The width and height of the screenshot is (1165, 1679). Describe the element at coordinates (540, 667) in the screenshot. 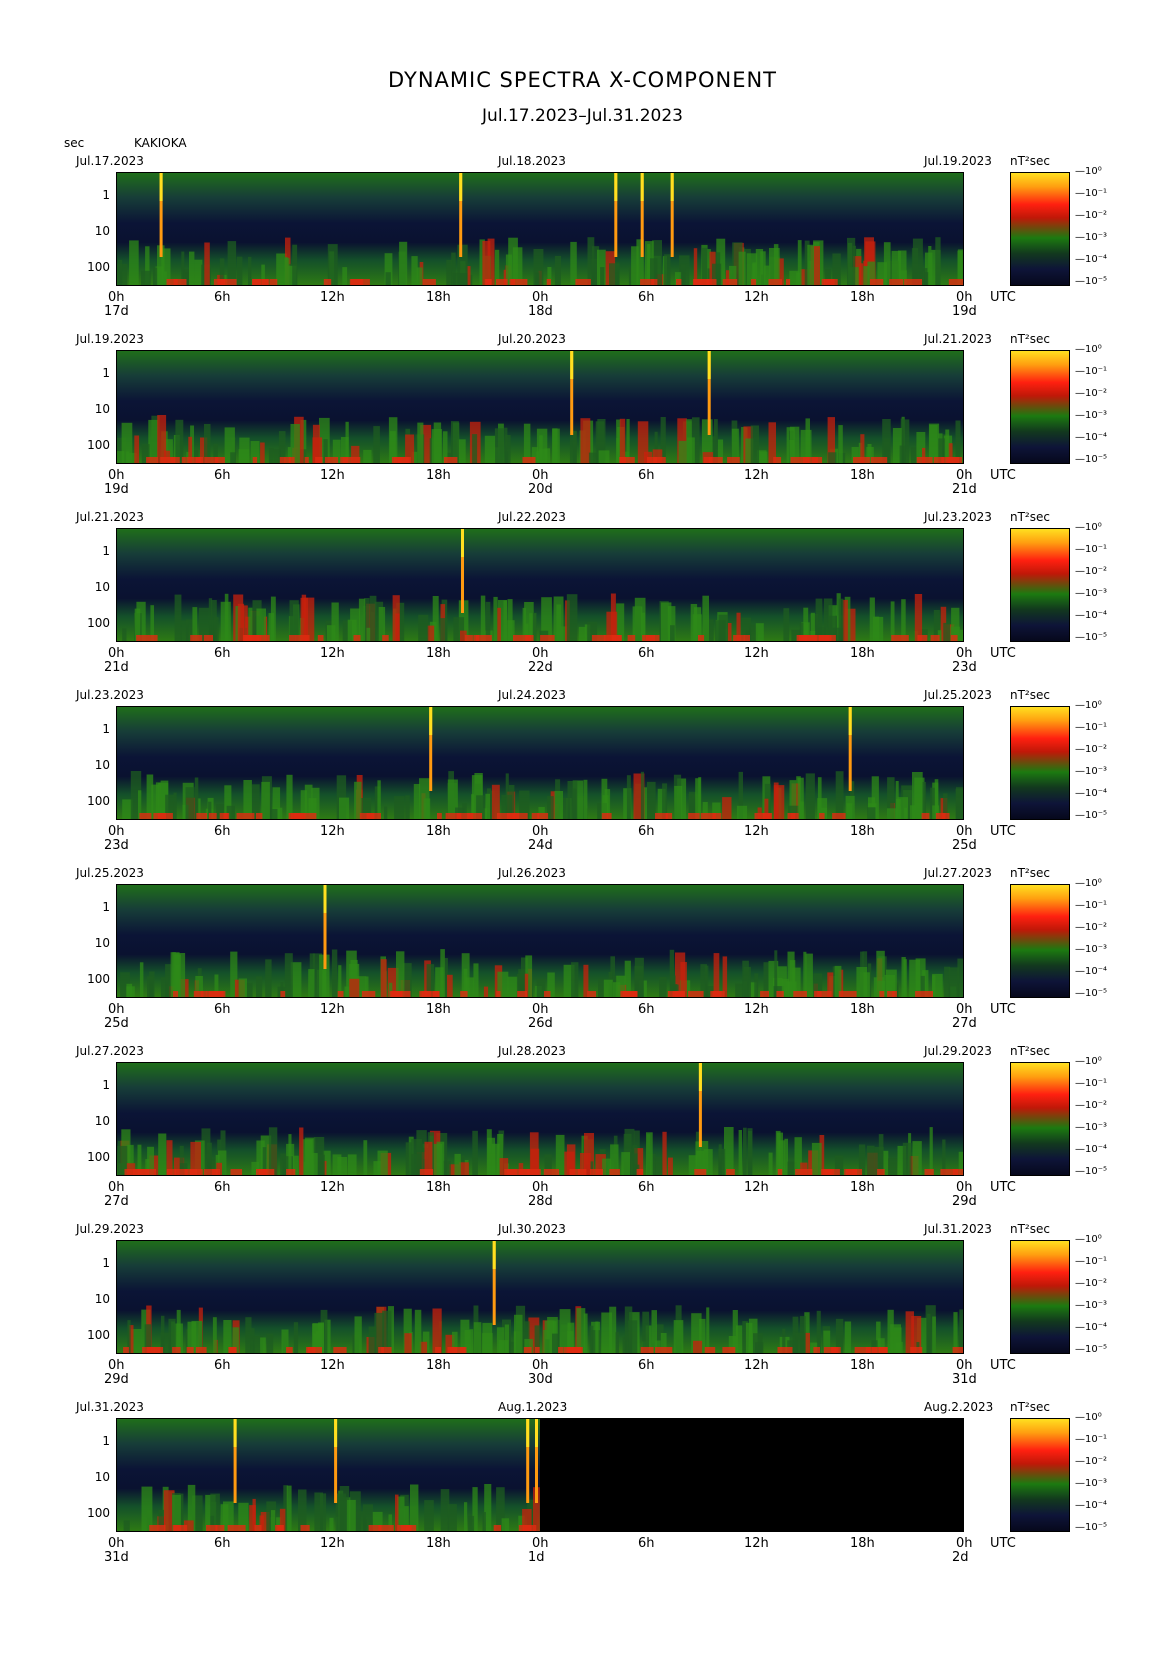

I see `day-label: 22d` at that location.